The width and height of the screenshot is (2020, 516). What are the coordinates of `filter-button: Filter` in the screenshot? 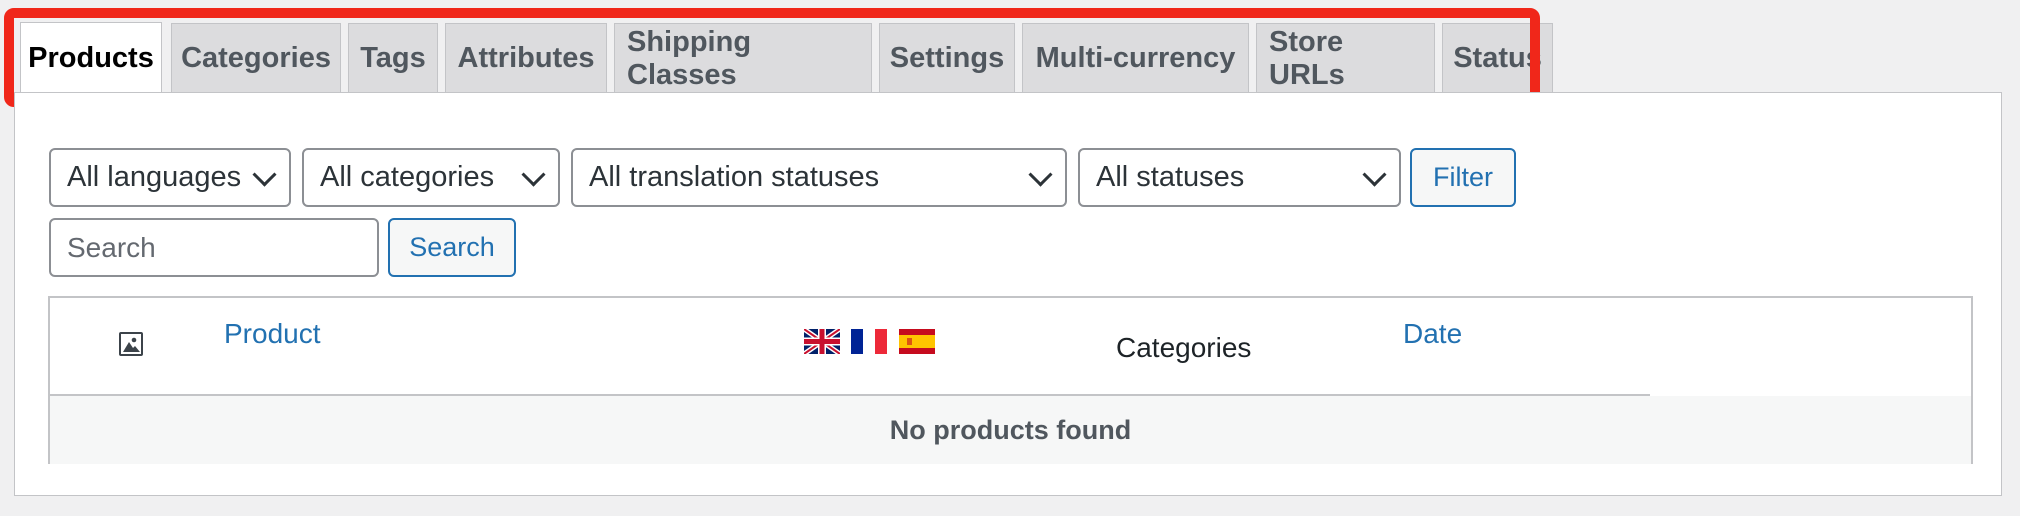 It's located at (1463, 177).